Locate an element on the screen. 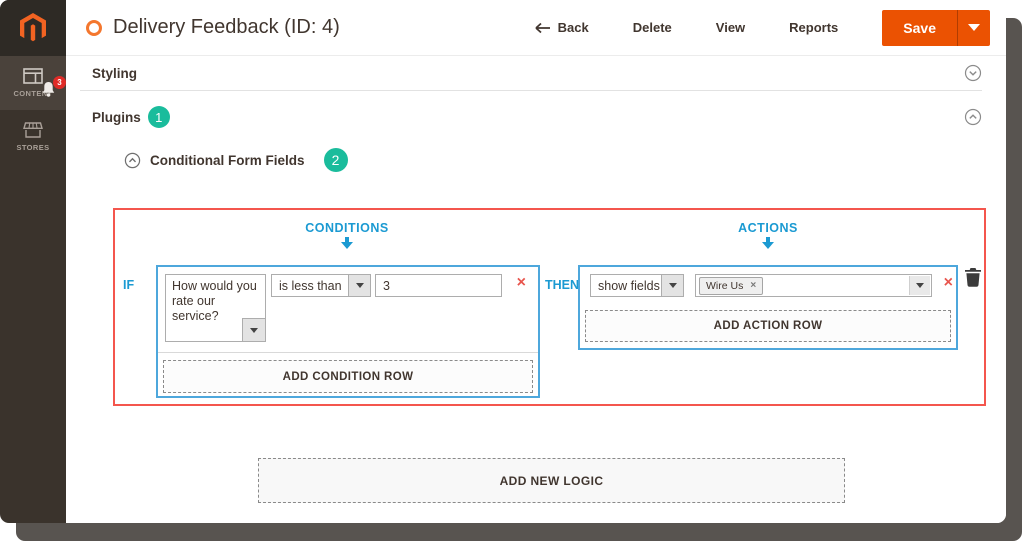  selected-field-tag-label: Wire Us is located at coordinates (725, 285).